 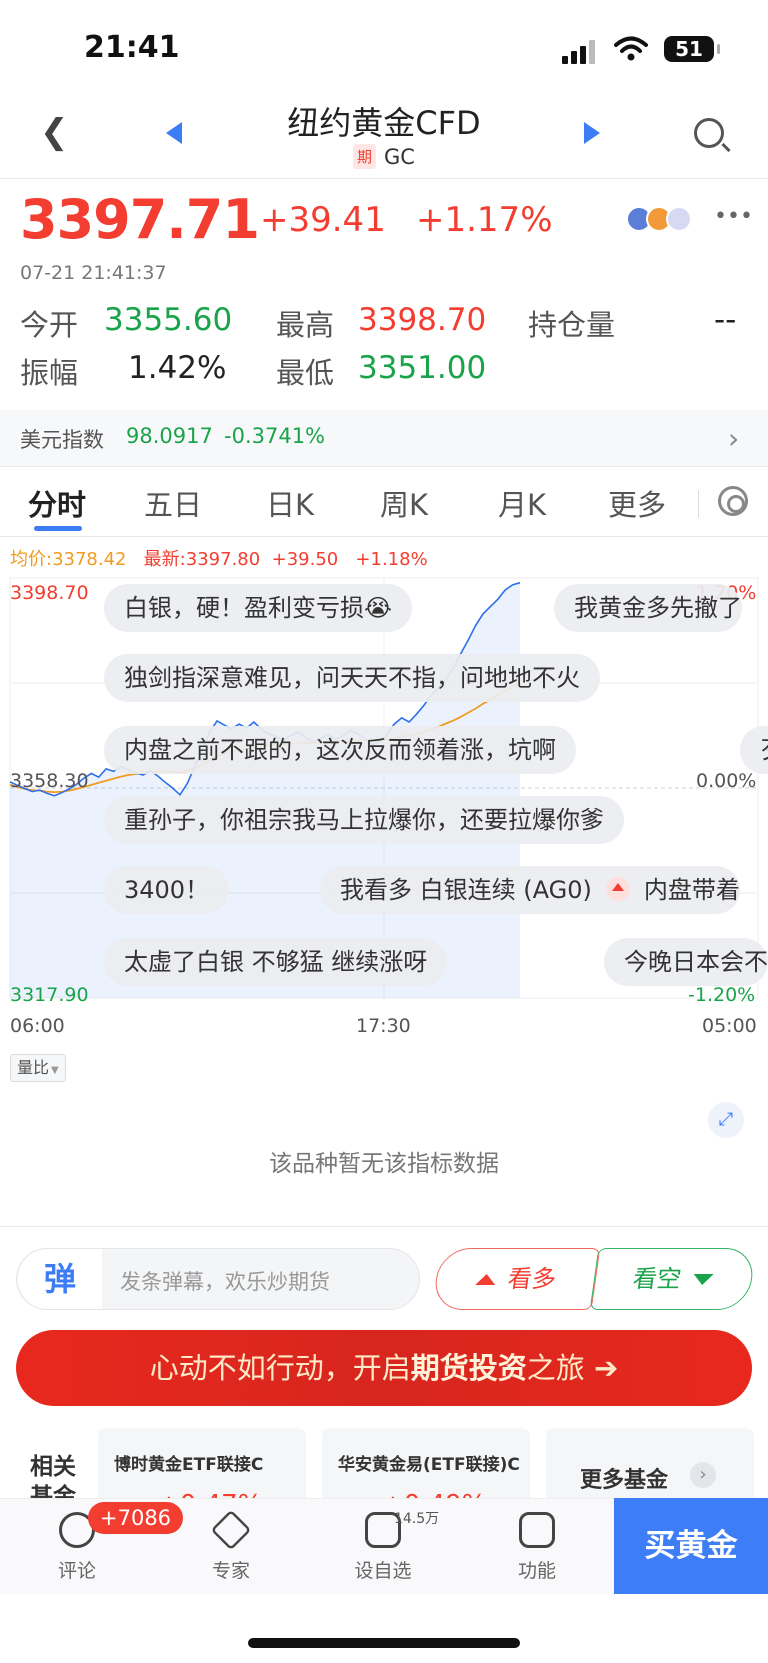 I want to click on danmu-text: 内盘带着, so click(x=691, y=890).